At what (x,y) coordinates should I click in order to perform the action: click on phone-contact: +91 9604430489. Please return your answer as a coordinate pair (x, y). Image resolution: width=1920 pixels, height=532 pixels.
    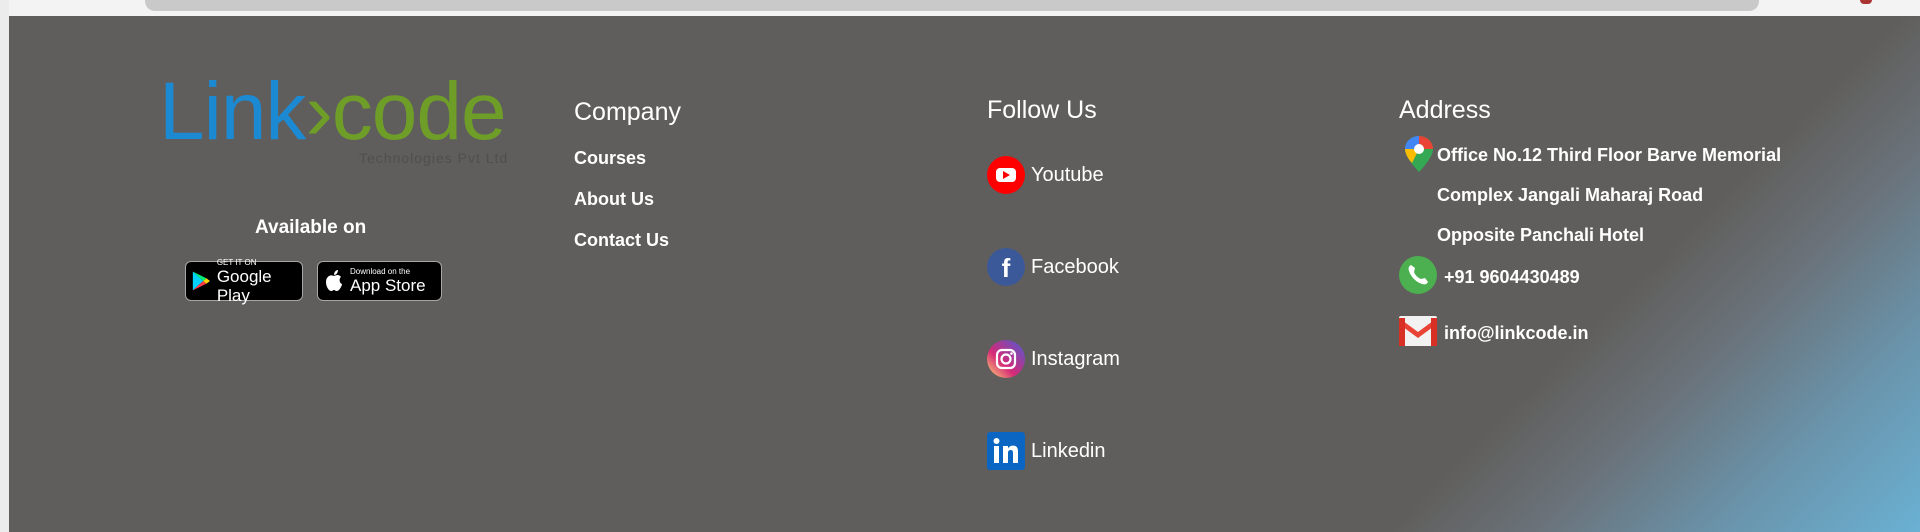
    Looking at the image, I should click on (1489, 277).